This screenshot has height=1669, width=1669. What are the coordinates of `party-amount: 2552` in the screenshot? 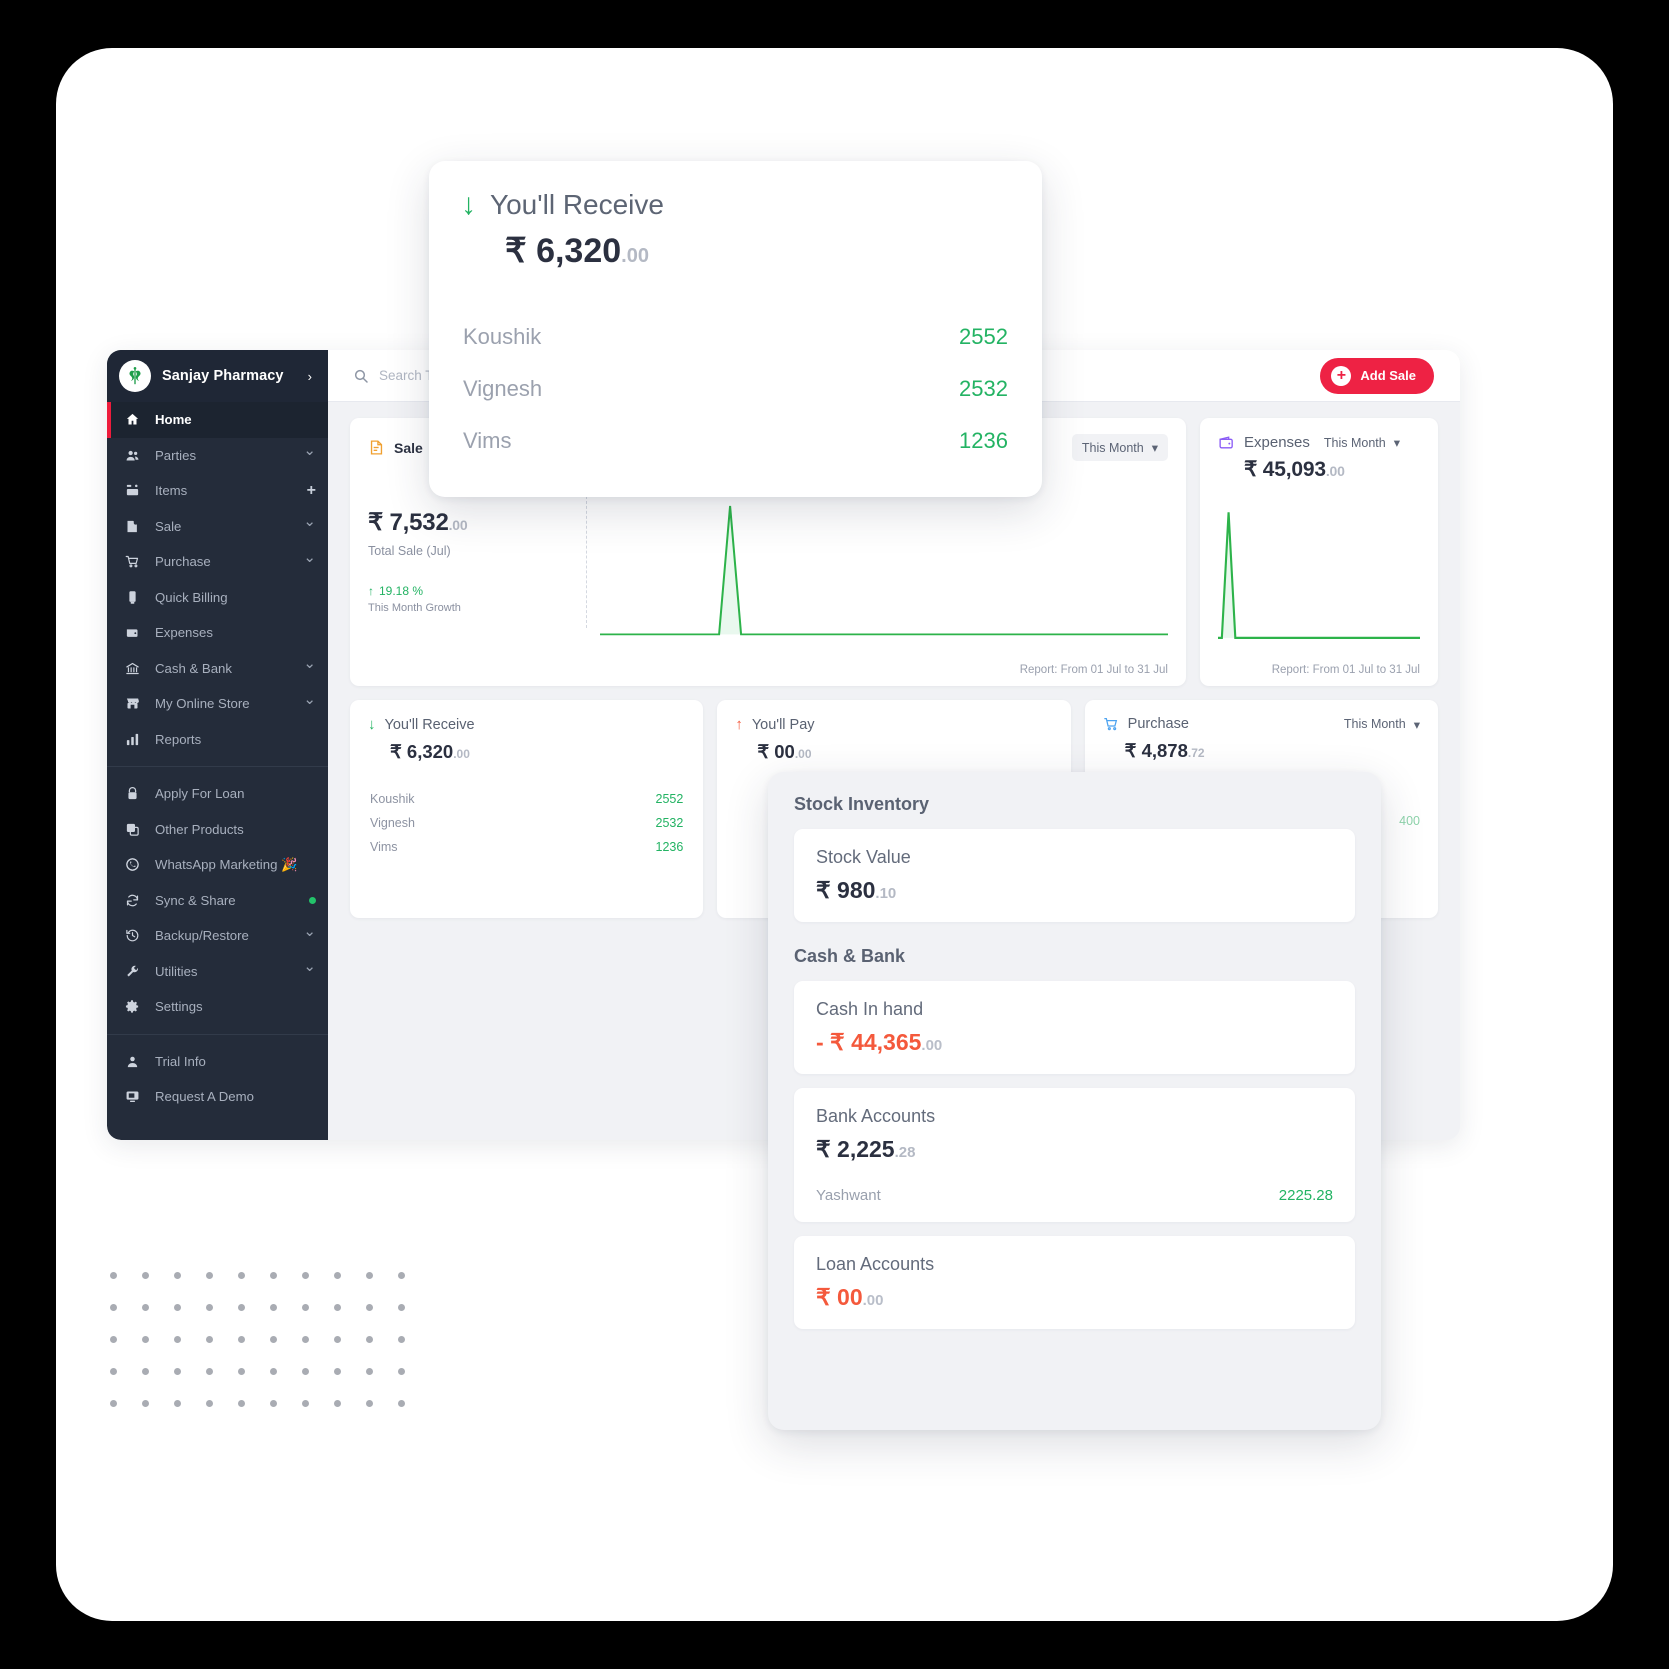 It's located at (983, 336).